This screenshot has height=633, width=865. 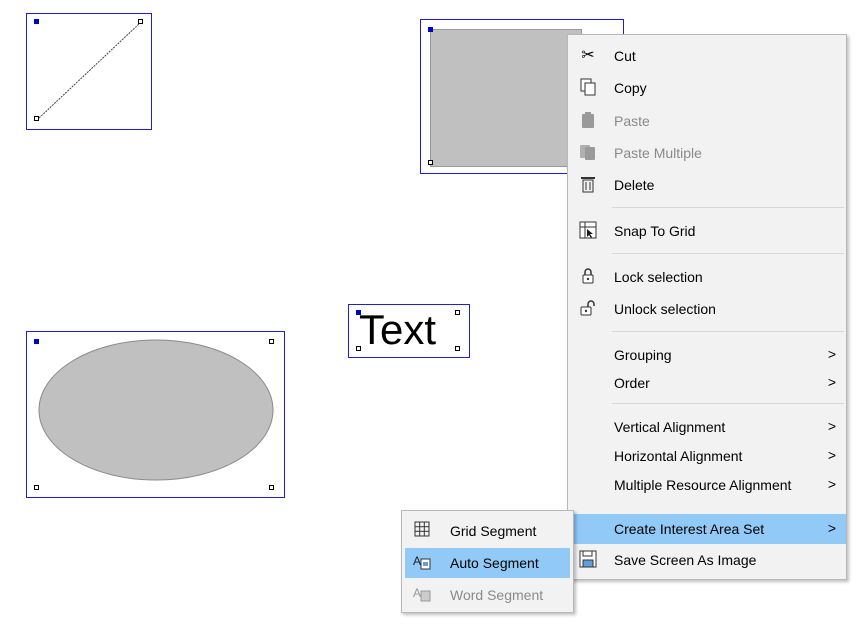 I want to click on menu-item-horizontal-alignment: Horizontal Alignment >, so click(x=707, y=456).